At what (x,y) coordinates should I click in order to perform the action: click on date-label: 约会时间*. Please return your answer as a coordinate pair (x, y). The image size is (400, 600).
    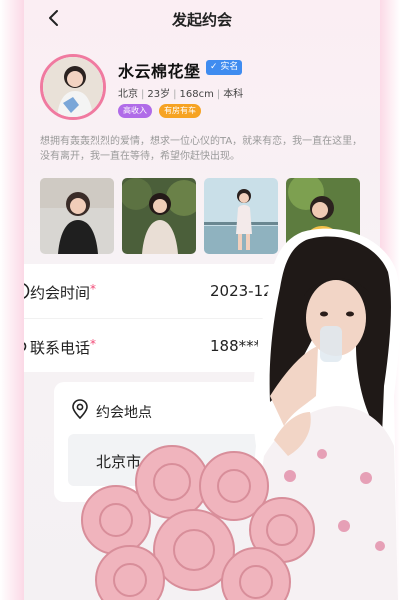
    Looking at the image, I should click on (63, 292).